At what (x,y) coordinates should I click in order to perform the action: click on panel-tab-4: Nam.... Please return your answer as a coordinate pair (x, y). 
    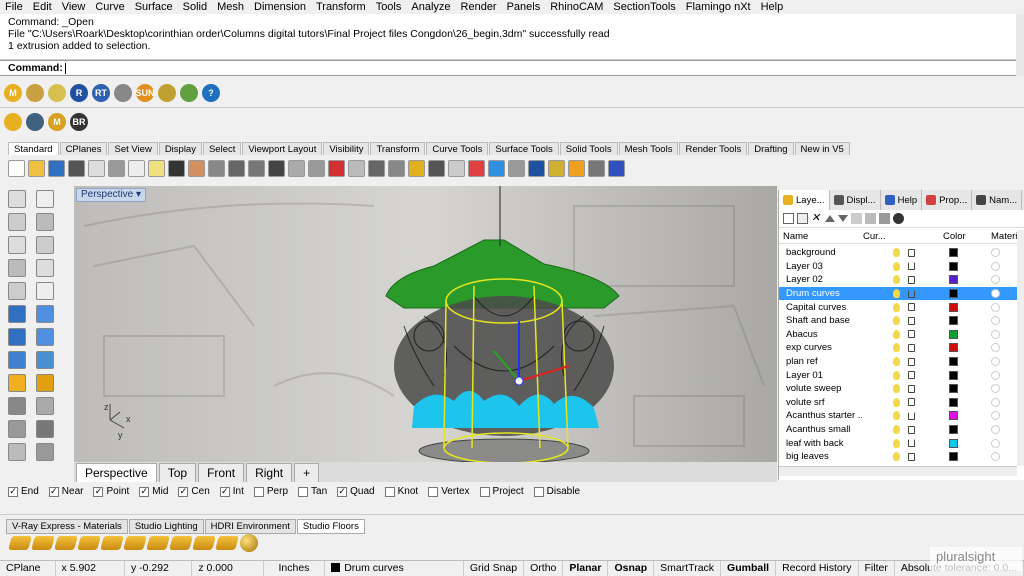
    Looking at the image, I should click on (997, 200).